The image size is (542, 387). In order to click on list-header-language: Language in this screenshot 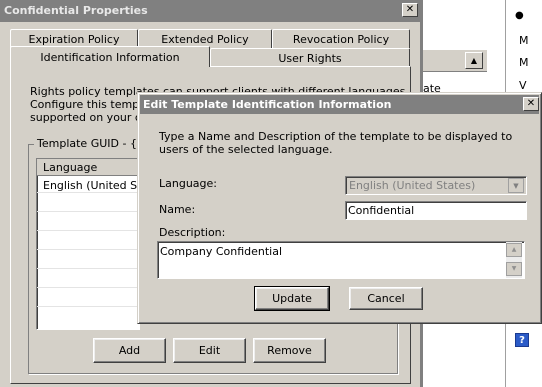, I will do `click(88, 167)`.